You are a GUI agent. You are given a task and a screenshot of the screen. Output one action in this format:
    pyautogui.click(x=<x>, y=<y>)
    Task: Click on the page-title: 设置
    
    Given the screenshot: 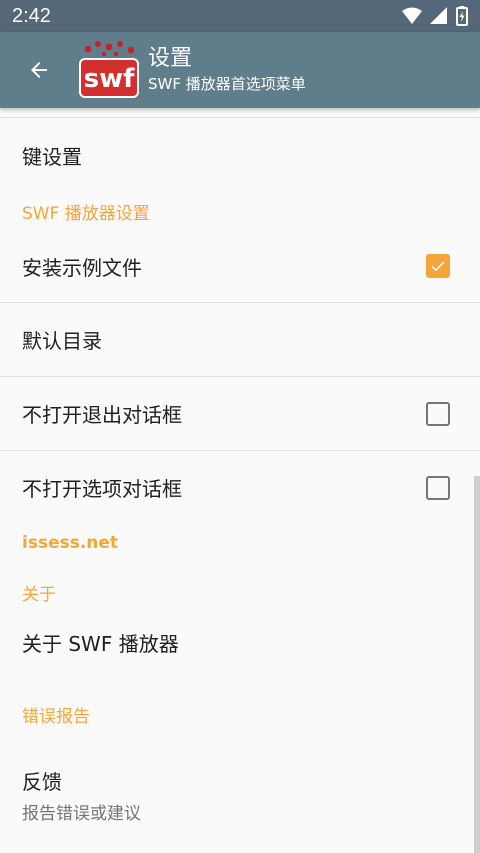 What is the action you would take?
    pyautogui.click(x=170, y=58)
    